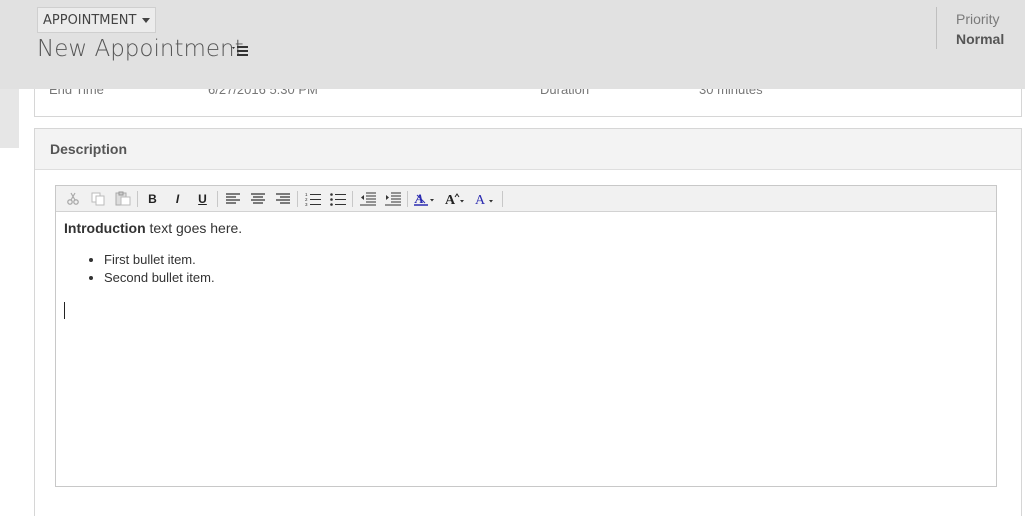 The width and height of the screenshot is (1025, 516). Describe the element at coordinates (9, 331) in the screenshot. I see `left-strip-lower` at that location.